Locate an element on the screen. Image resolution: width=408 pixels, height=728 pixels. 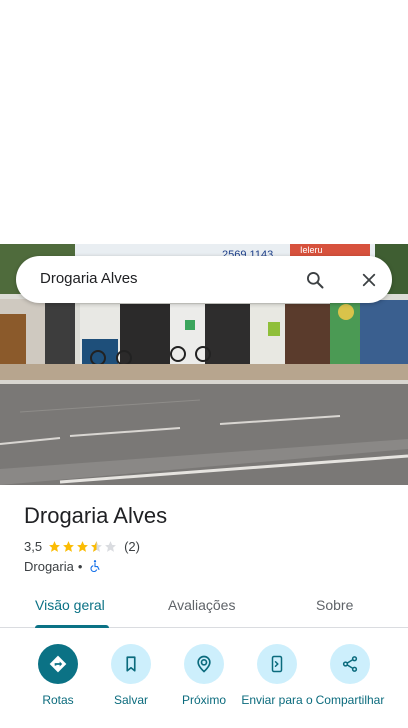
search-icon is located at coordinates (315, 280).